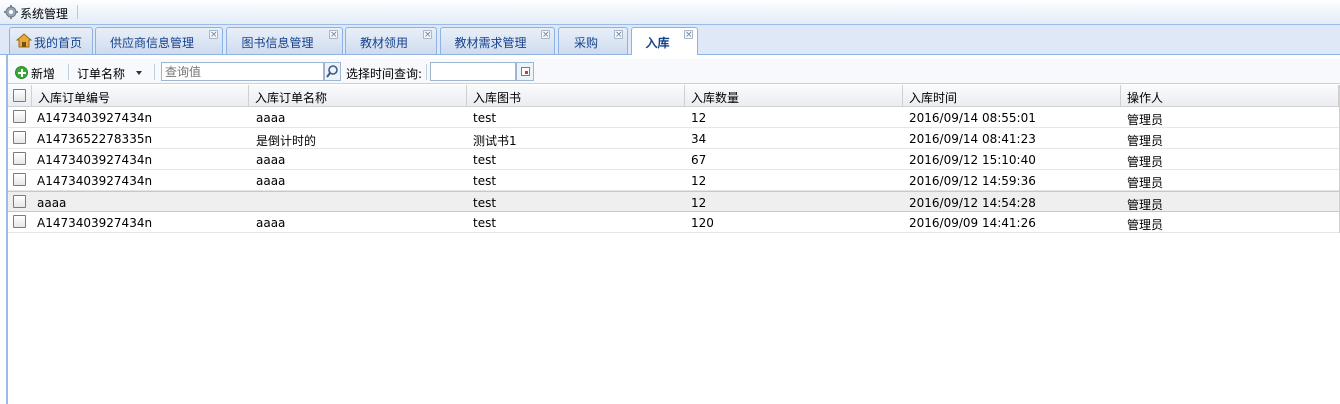  I want to click on grid-header: 入库订单编号 入库订单名称 入库图书 入库数量 入库时间 操作人, so click(674, 96).